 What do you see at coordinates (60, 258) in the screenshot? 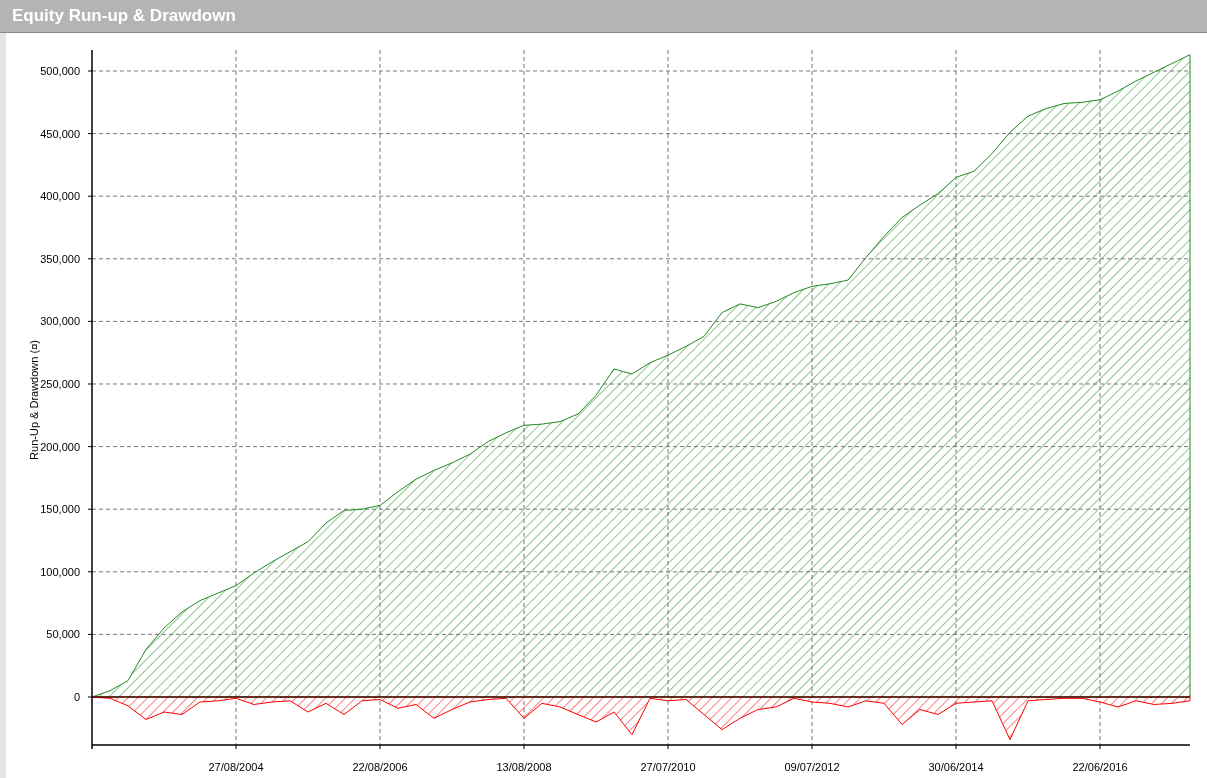
I see `y-tick-label: 350,000` at bounding box center [60, 258].